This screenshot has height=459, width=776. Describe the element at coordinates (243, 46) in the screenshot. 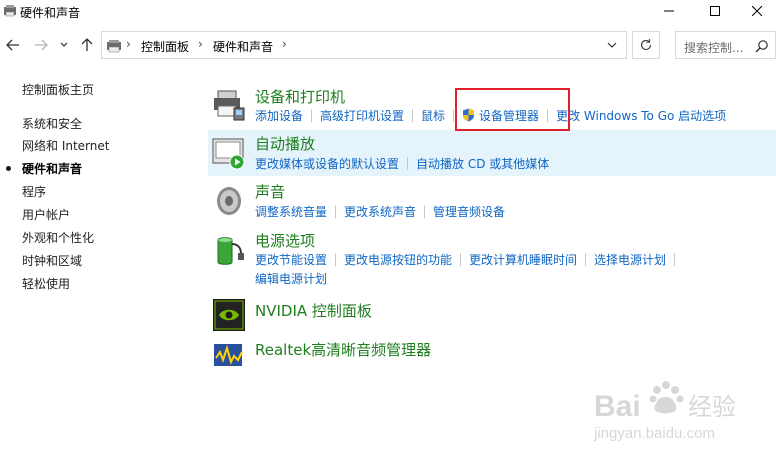

I see `breadcrumb-hardware-sound: 硬件和声音` at that location.